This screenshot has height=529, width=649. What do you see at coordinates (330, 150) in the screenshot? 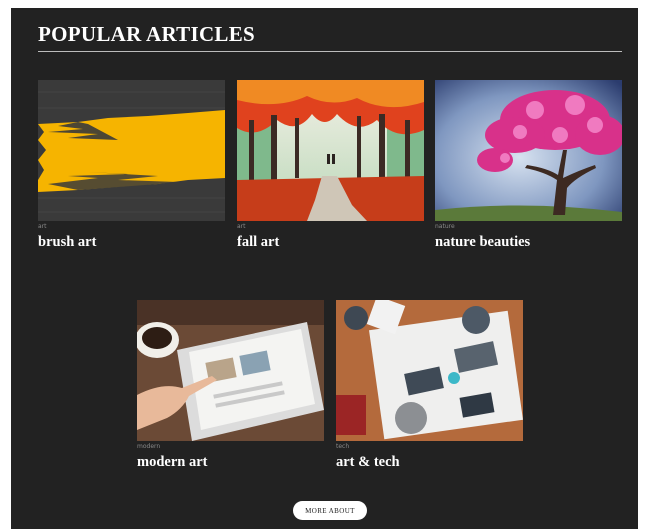
I see `article-image-fall-art` at bounding box center [330, 150].